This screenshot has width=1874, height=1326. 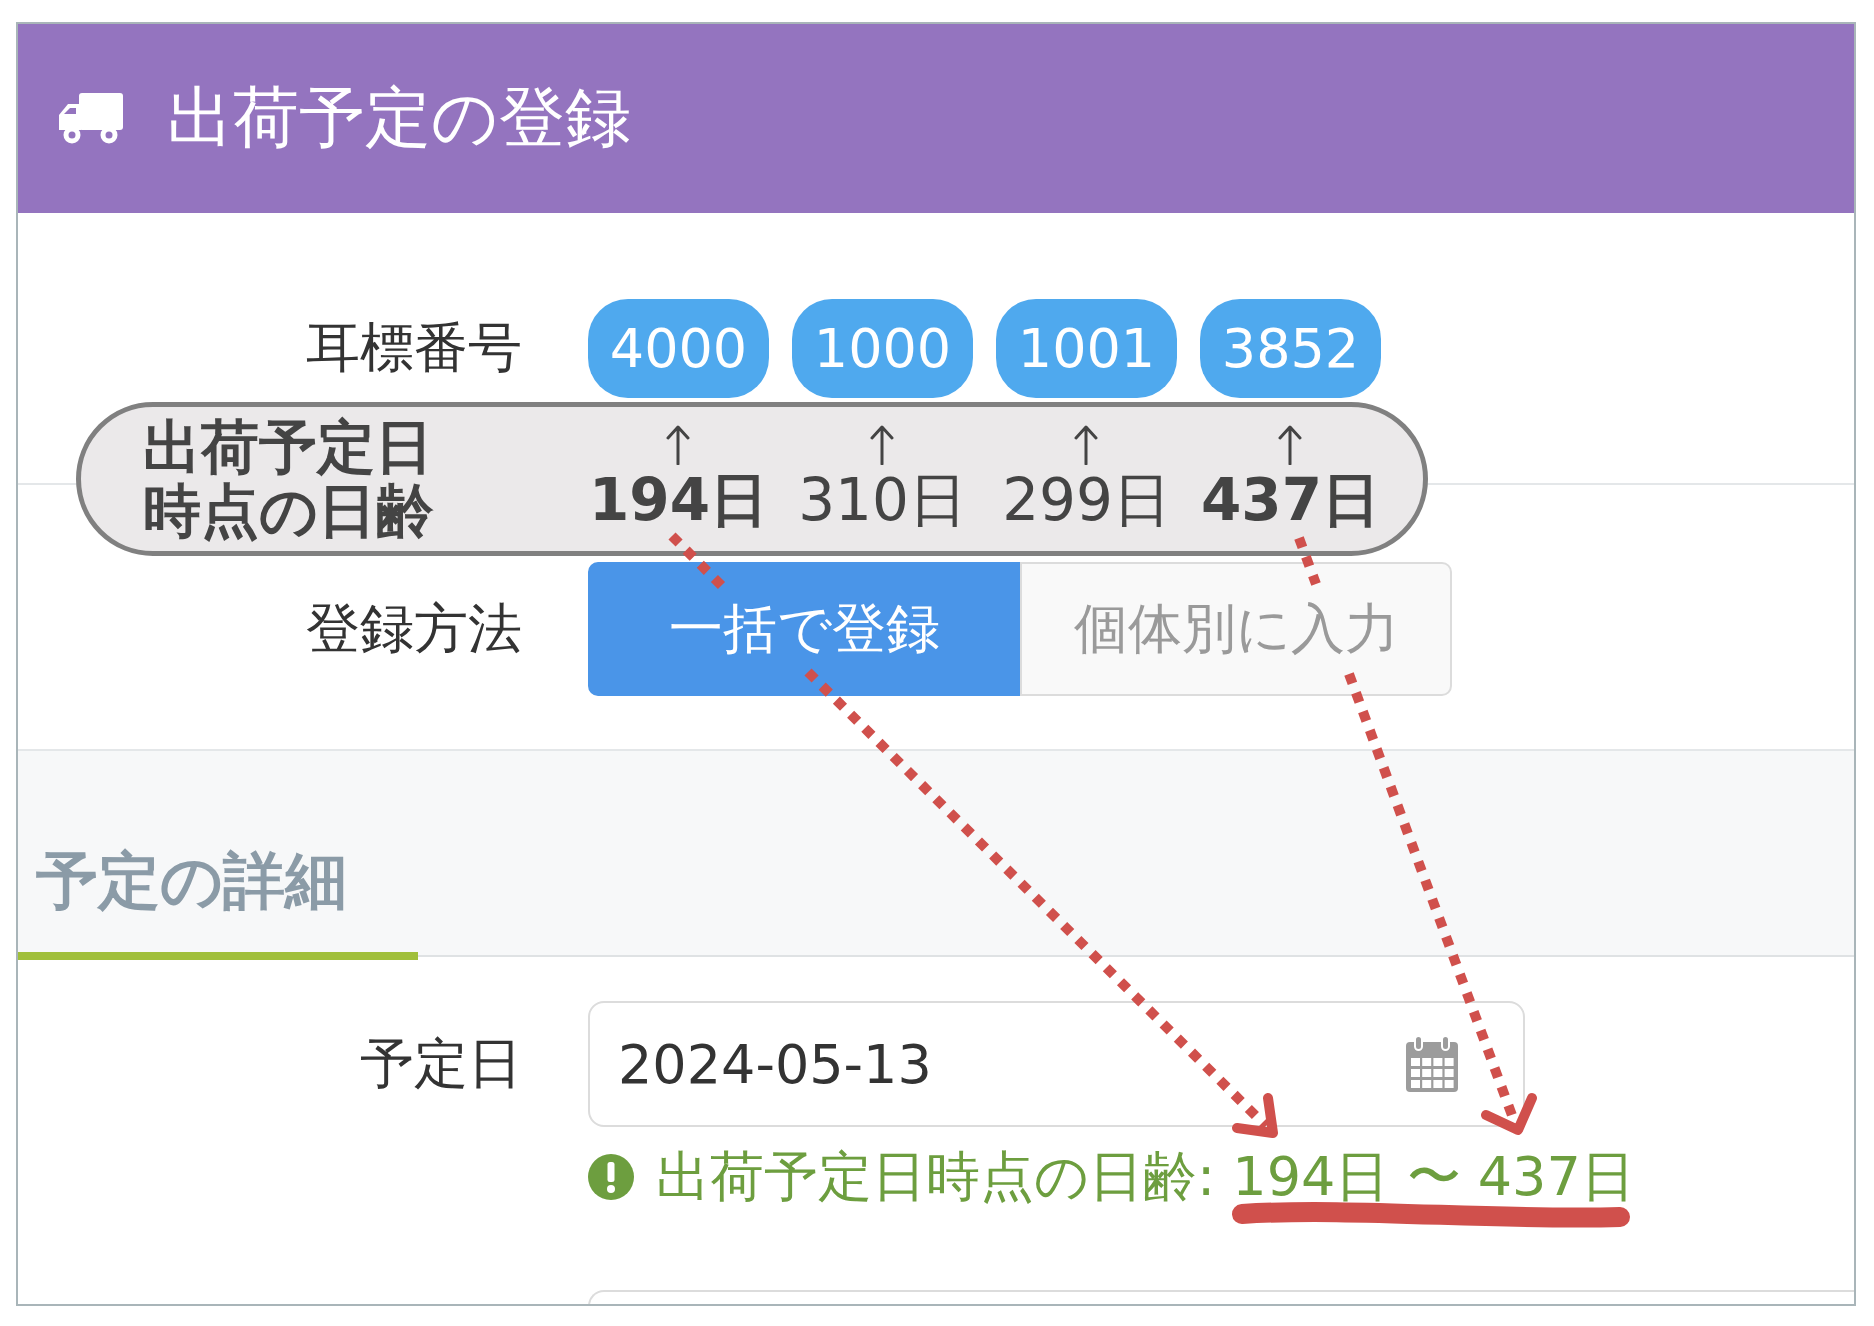 What do you see at coordinates (1086, 348) in the screenshot?
I see `ear-tag-badge: 1001` at bounding box center [1086, 348].